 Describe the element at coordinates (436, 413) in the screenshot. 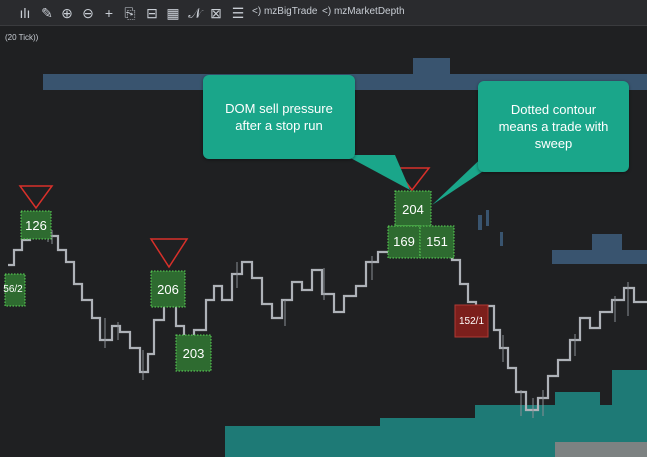

I see `market-depth-bottom` at that location.